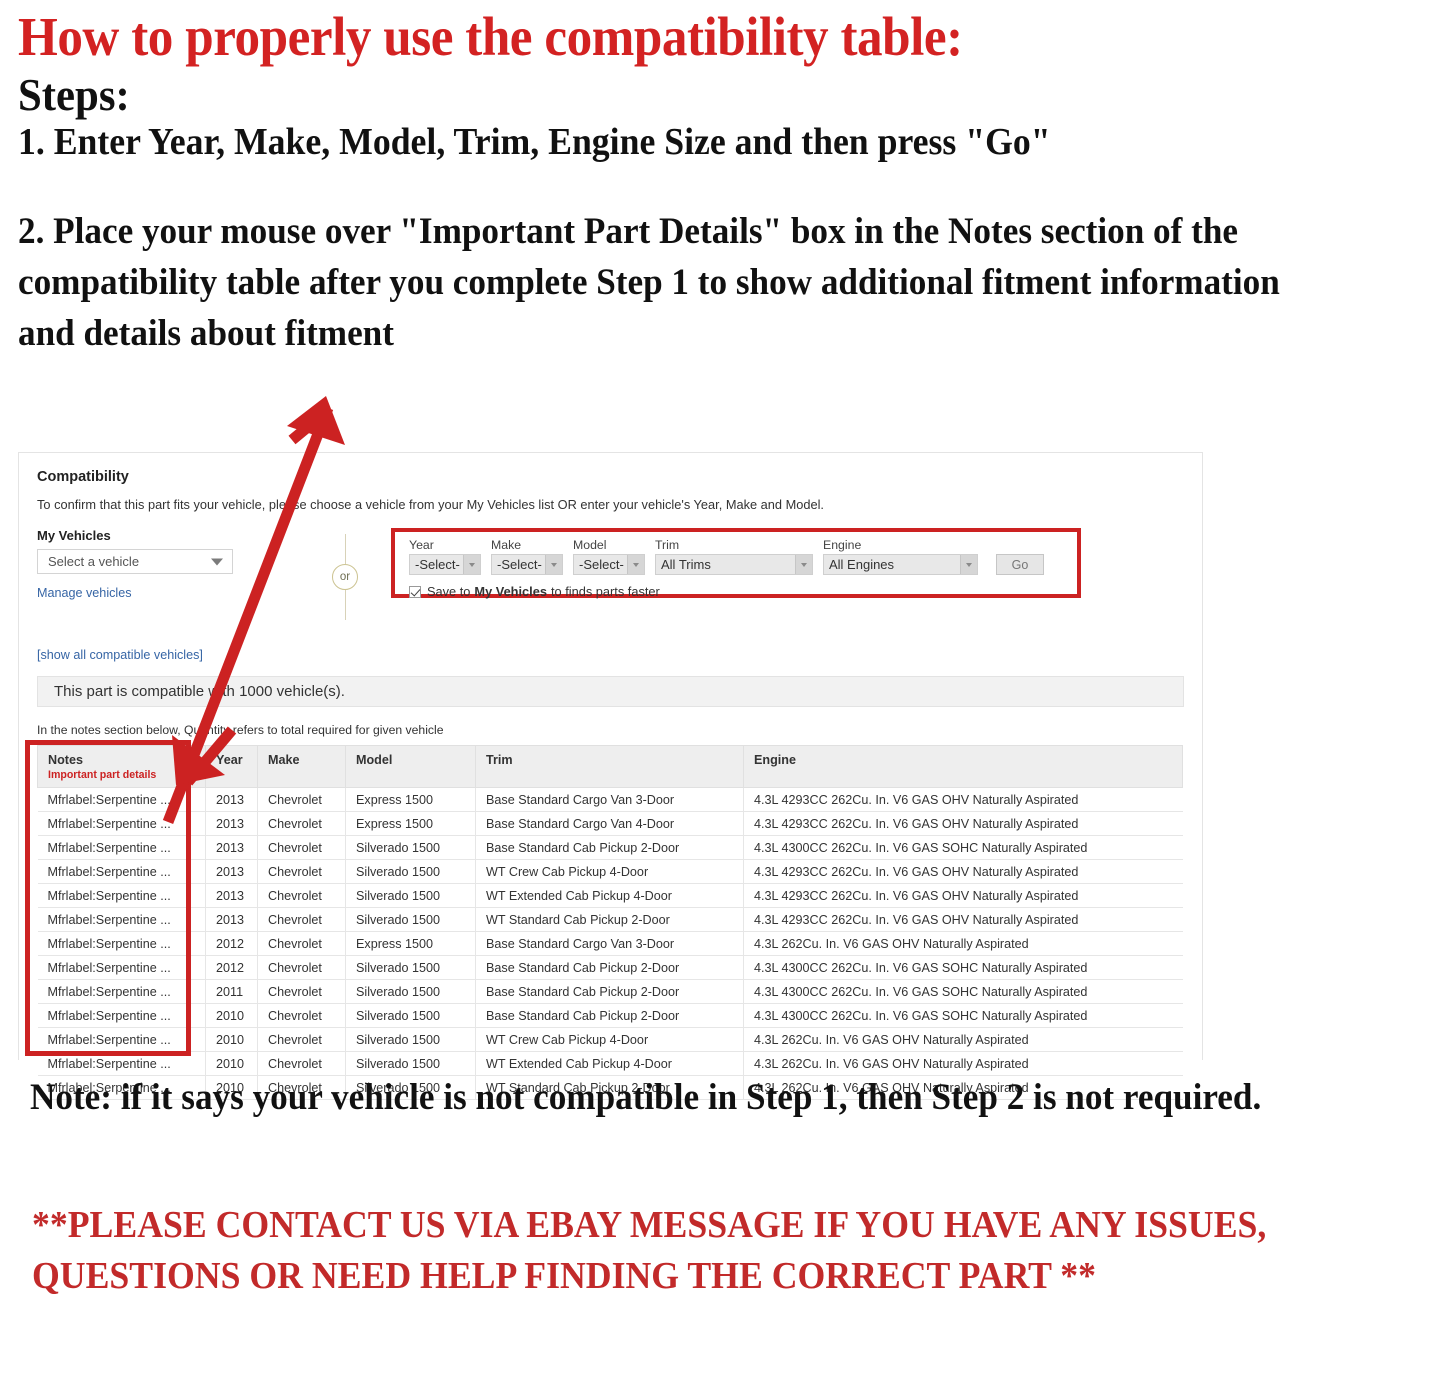  Describe the element at coordinates (316, 420) in the screenshot. I see `arrowhead-up` at that location.